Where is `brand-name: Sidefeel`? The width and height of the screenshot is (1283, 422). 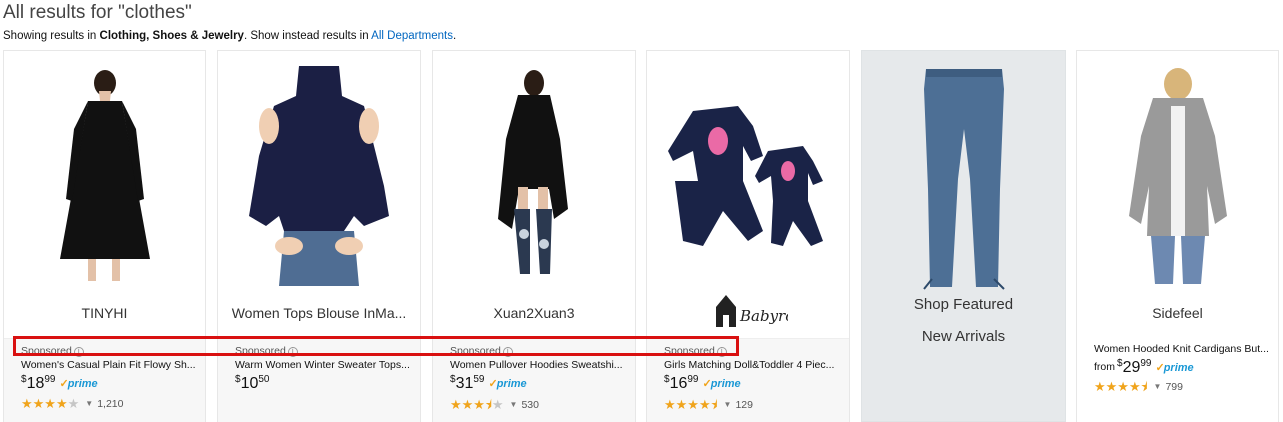
brand-name: Sidefeel is located at coordinates (1177, 313).